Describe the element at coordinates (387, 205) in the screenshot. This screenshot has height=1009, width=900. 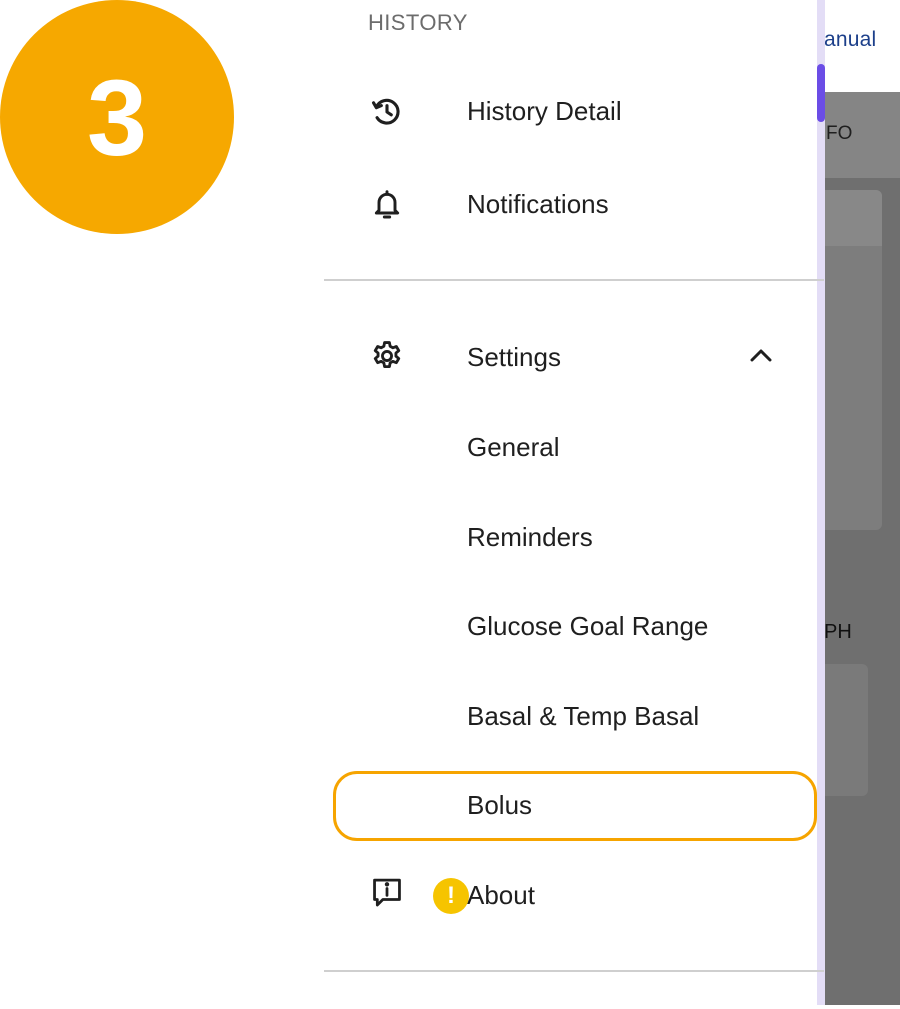
I see `bell-icon` at that location.